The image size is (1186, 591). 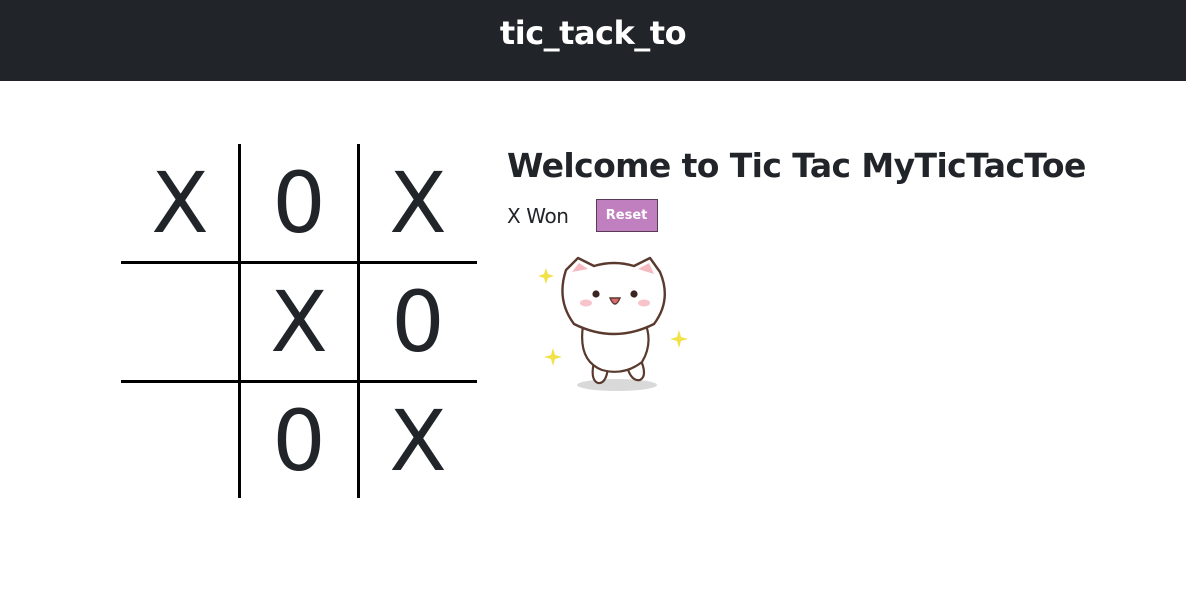 What do you see at coordinates (593, 33) in the screenshot?
I see `navbar-brand: tic_tack_to` at bounding box center [593, 33].